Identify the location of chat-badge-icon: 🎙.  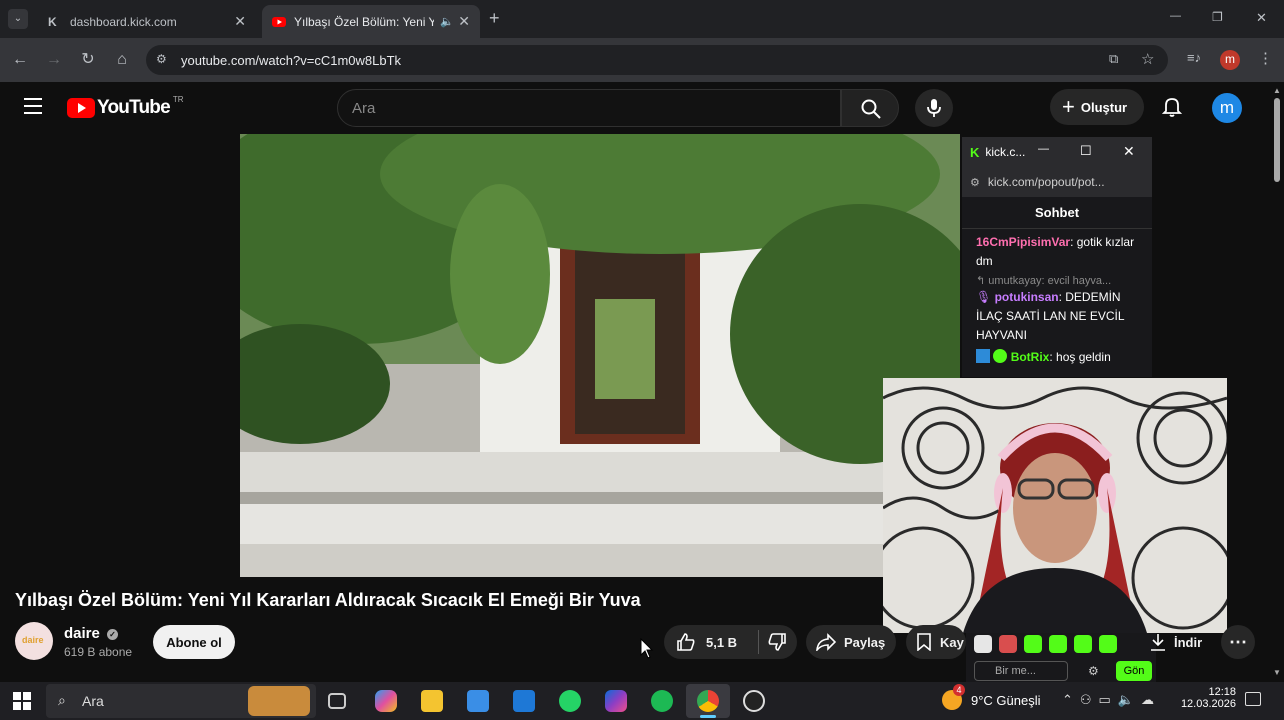
(984, 297).